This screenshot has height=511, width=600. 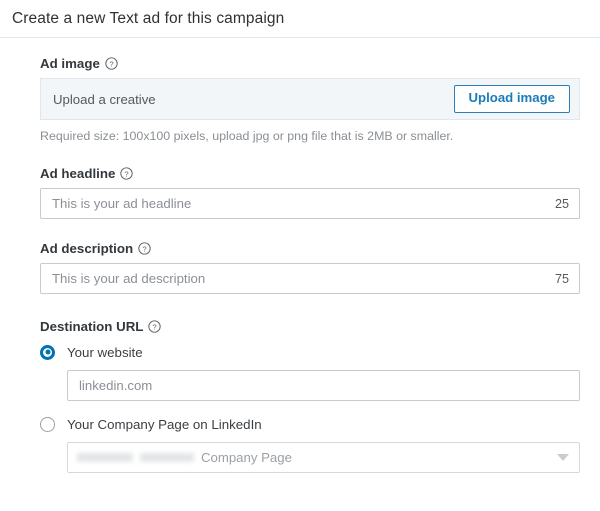 What do you see at coordinates (122, 203) in the screenshot?
I see `ad-headline-placeholder: This is your ad headline` at bounding box center [122, 203].